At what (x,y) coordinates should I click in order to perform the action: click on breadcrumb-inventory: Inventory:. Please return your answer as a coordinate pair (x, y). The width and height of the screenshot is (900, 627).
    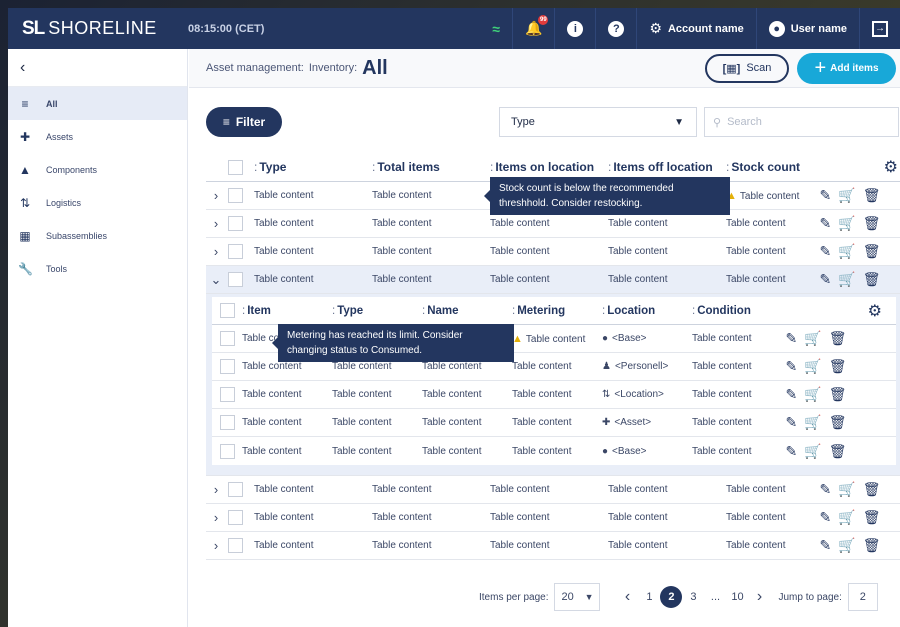
    Looking at the image, I should click on (333, 68).